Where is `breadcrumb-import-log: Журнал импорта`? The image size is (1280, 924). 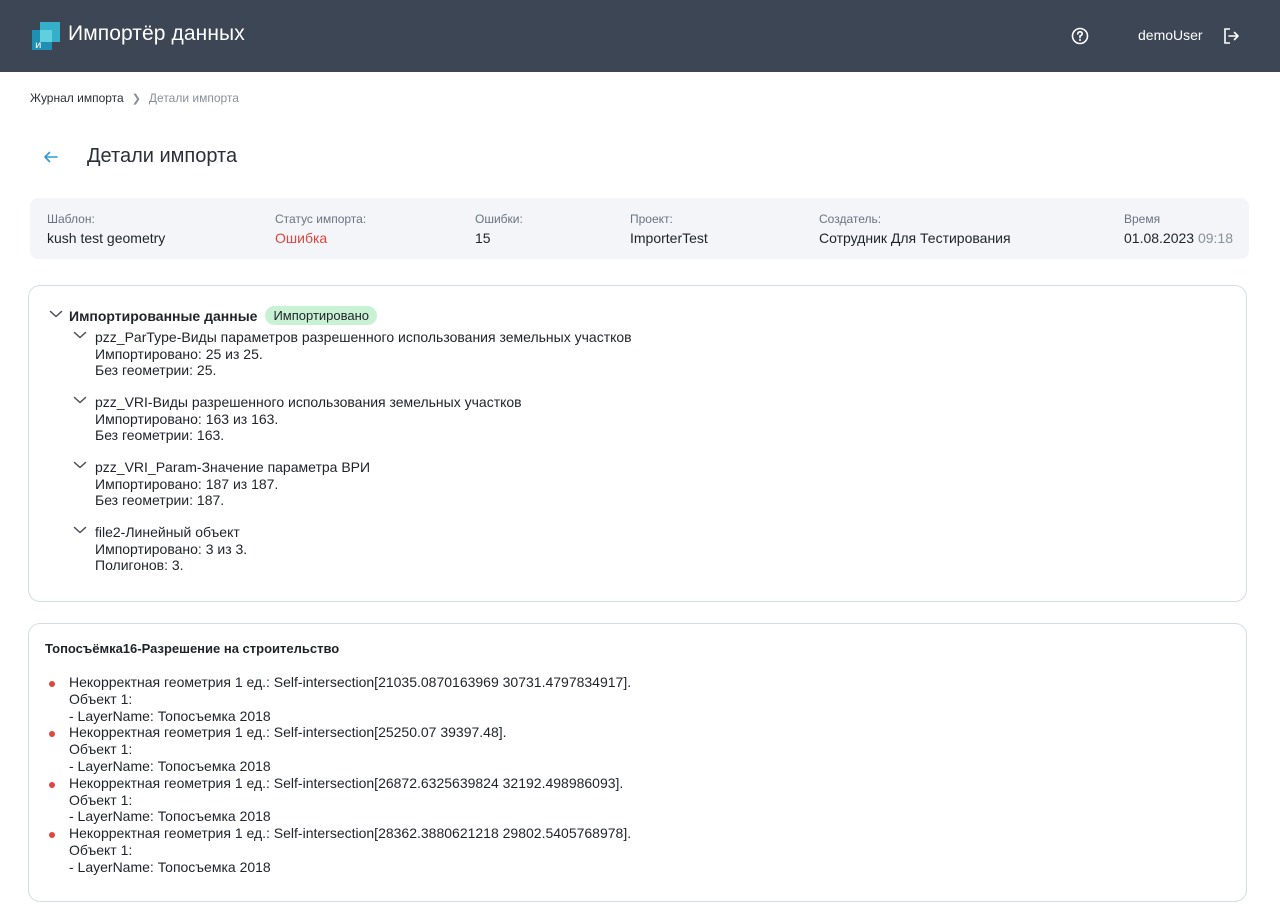 breadcrumb-import-log: Журнал импорта is located at coordinates (77, 98).